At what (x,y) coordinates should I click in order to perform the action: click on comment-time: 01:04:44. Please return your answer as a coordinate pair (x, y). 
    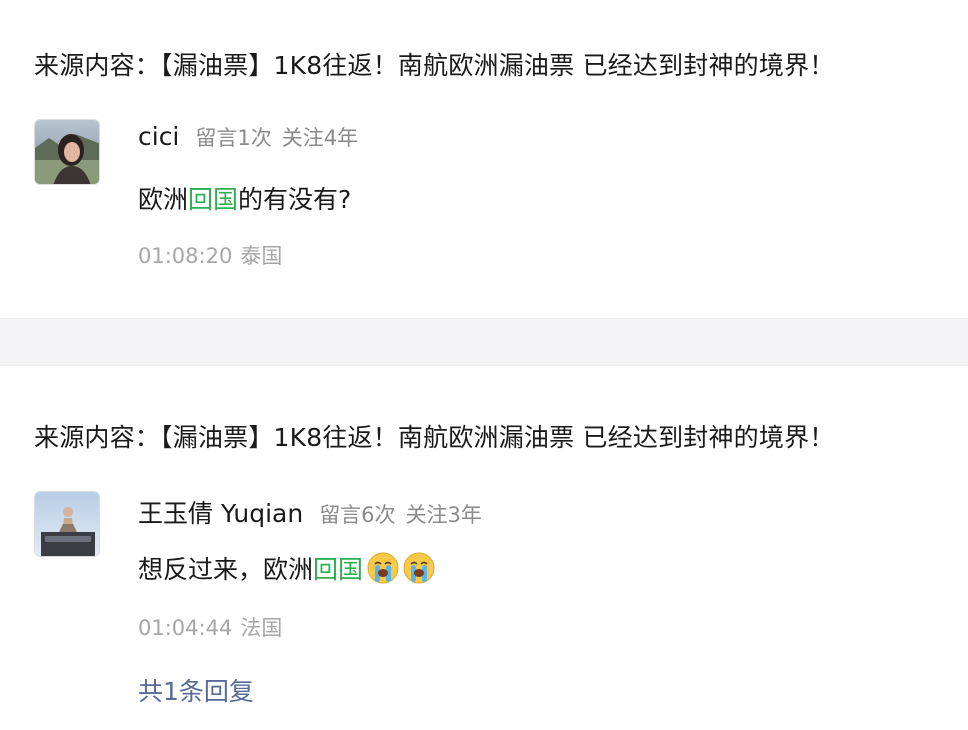
    Looking at the image, I should click on (185, 628).